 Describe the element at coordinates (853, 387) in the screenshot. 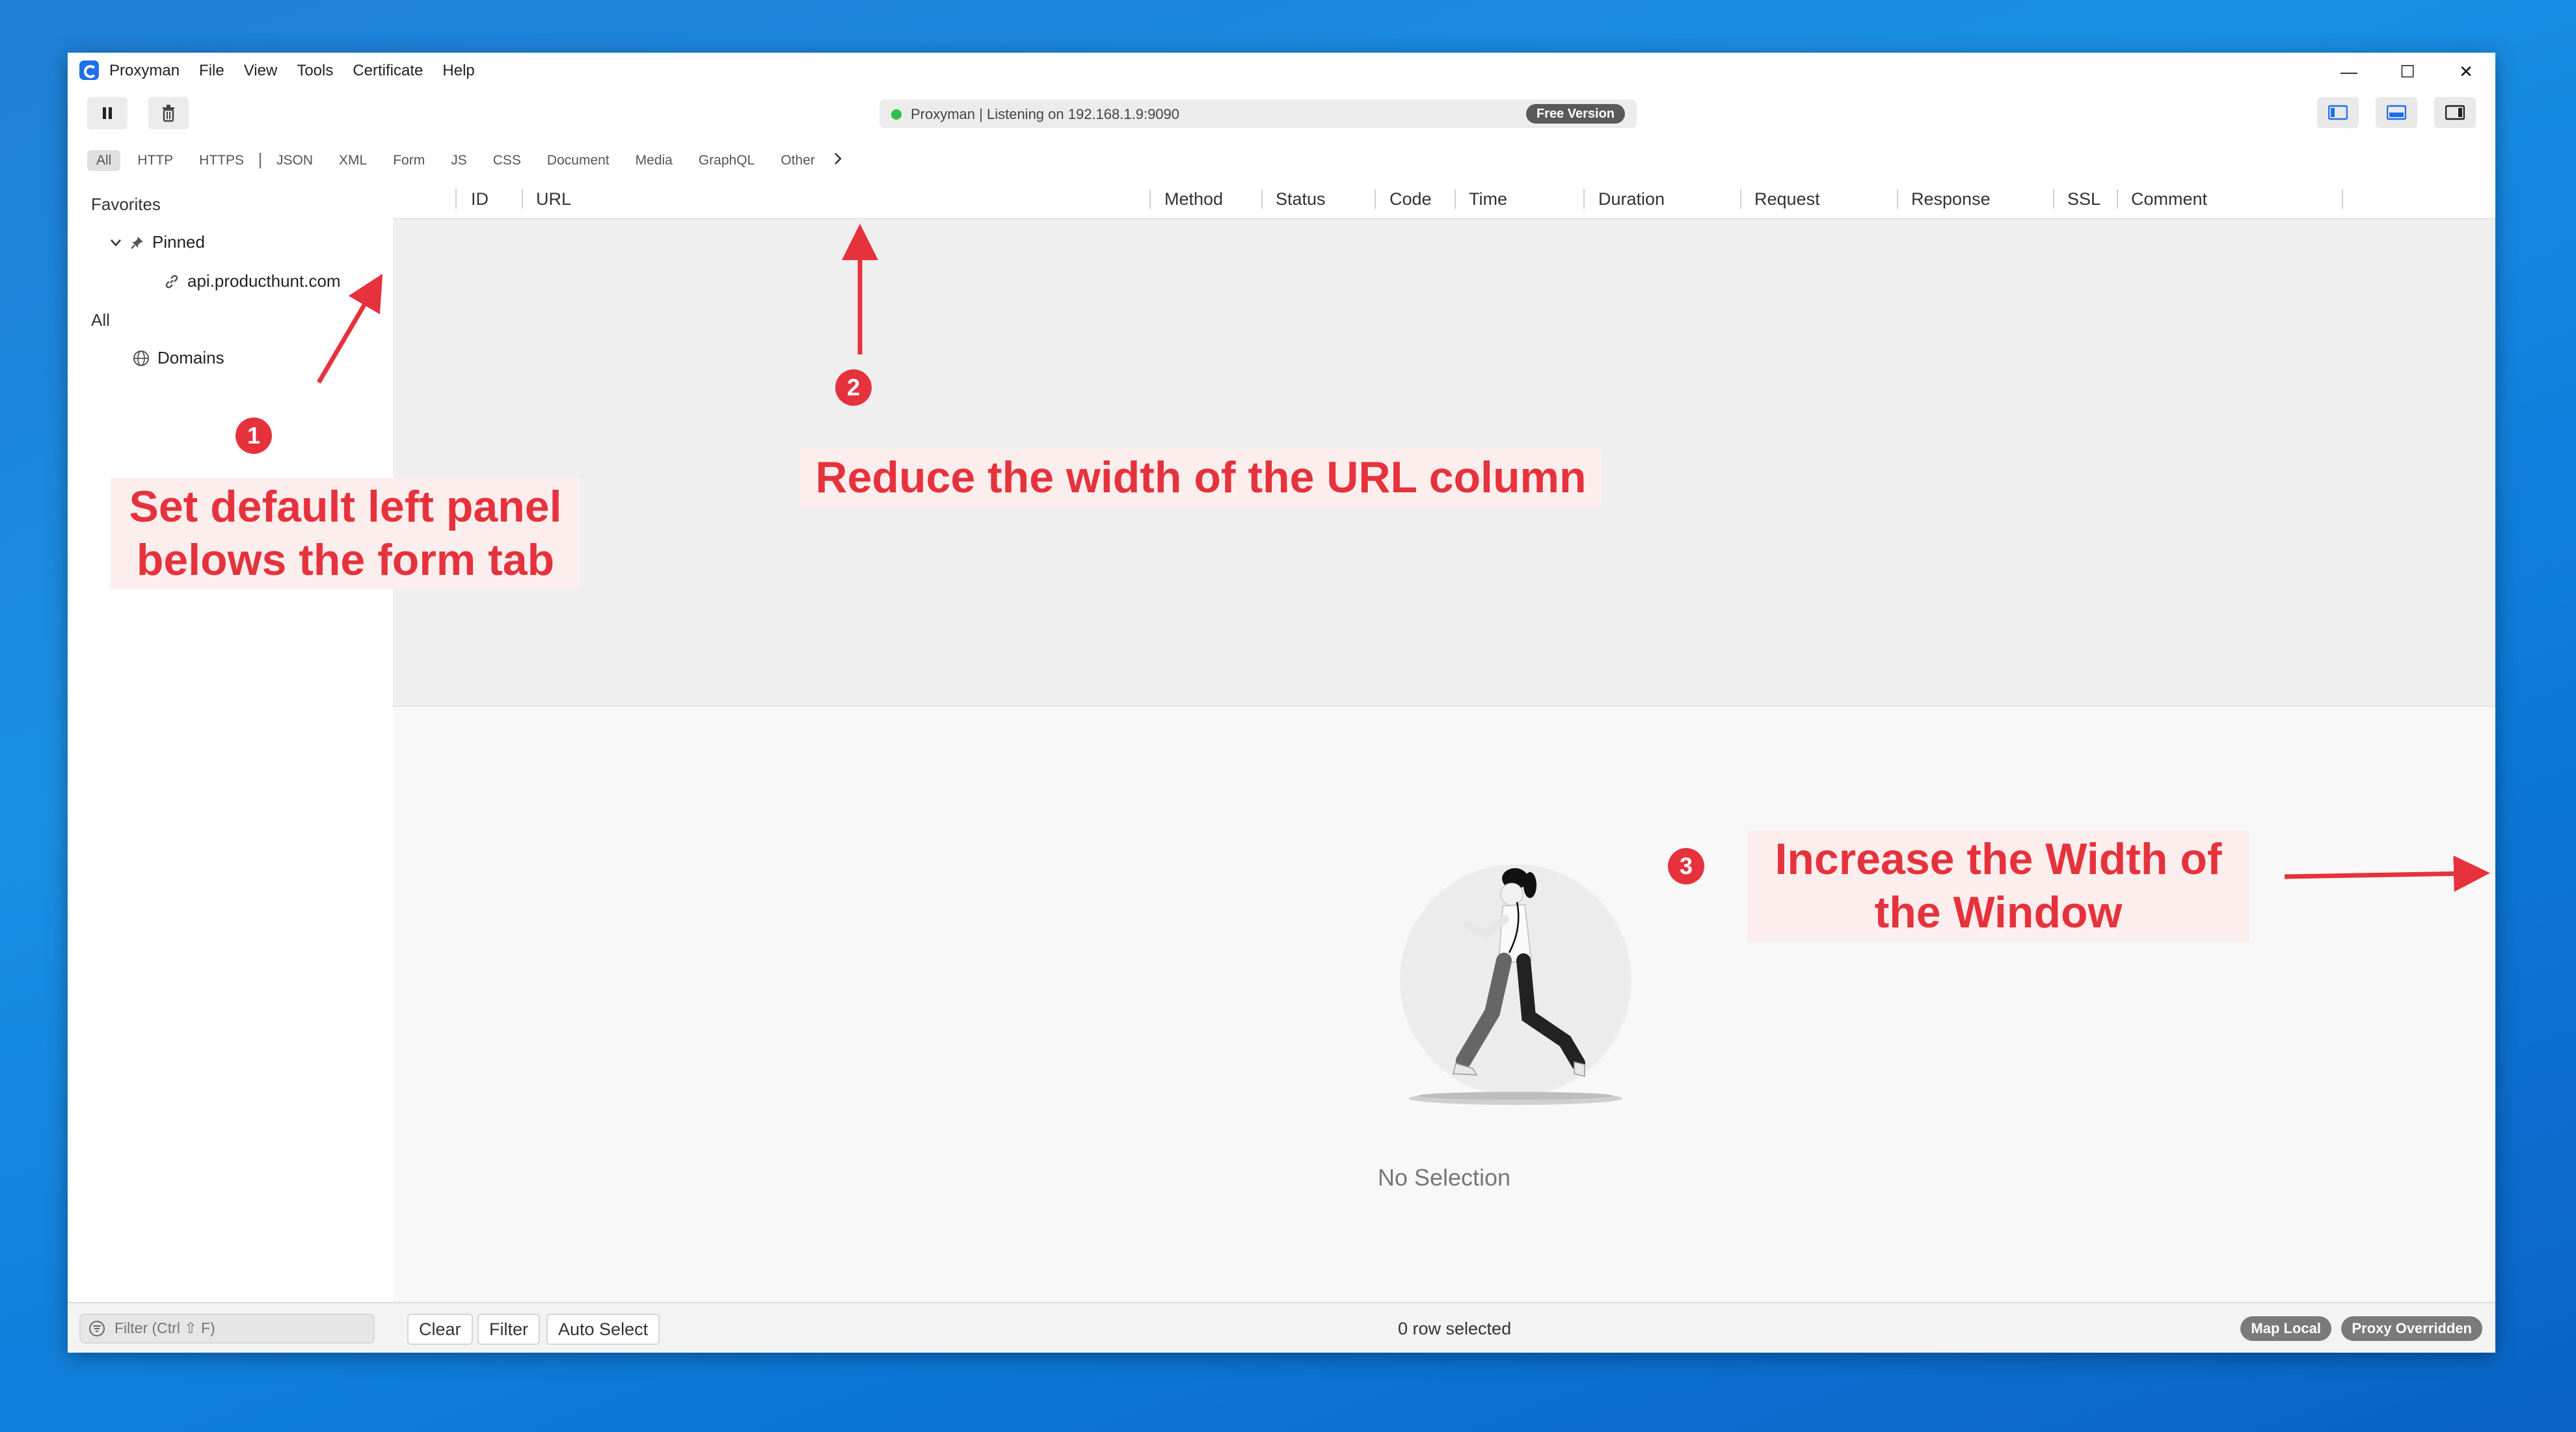

I see `annotation-two-number: 2` at that location.